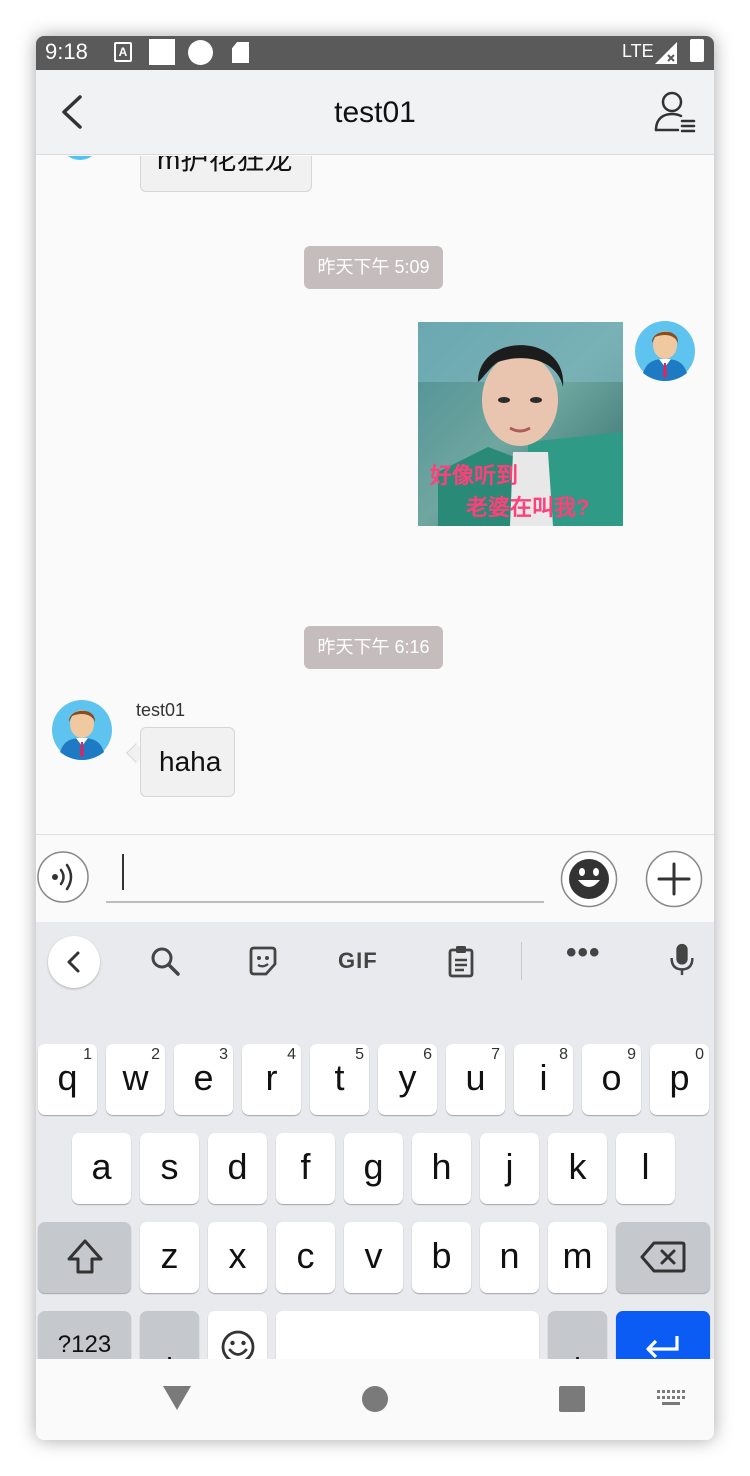 The width and height of the screenshot is (750, 1476). I want to click on p-circle-icon, so click(200, 52).